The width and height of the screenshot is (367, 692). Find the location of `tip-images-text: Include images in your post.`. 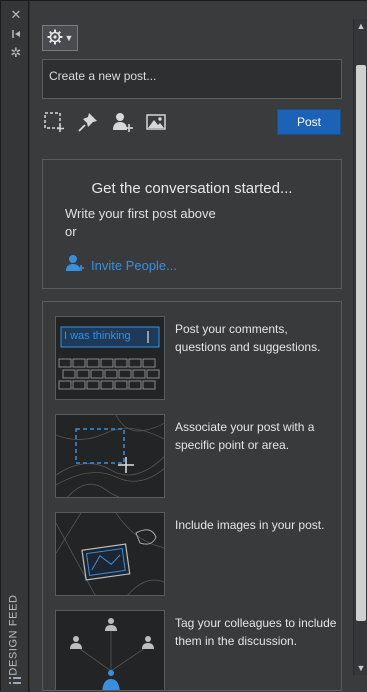

tip-images-text: Include images in your post. is located at coordinates (250, 525).